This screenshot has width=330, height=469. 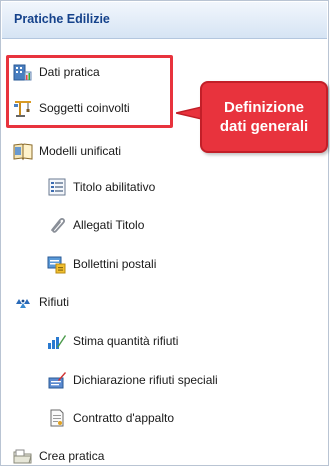 What do you see at coordinates (23, 151) in the screenshot?
I see `open-book-icon` at bounding box center [23, 151].